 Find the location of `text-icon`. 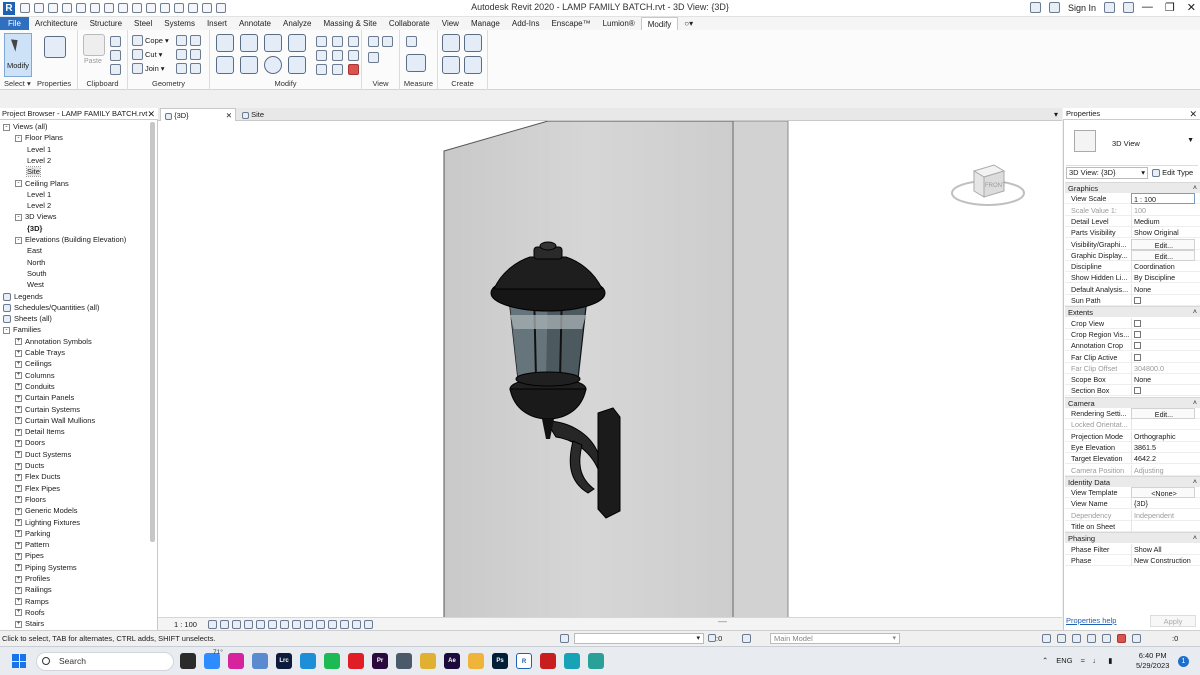

text-icon is located at coordinates (151, 8).